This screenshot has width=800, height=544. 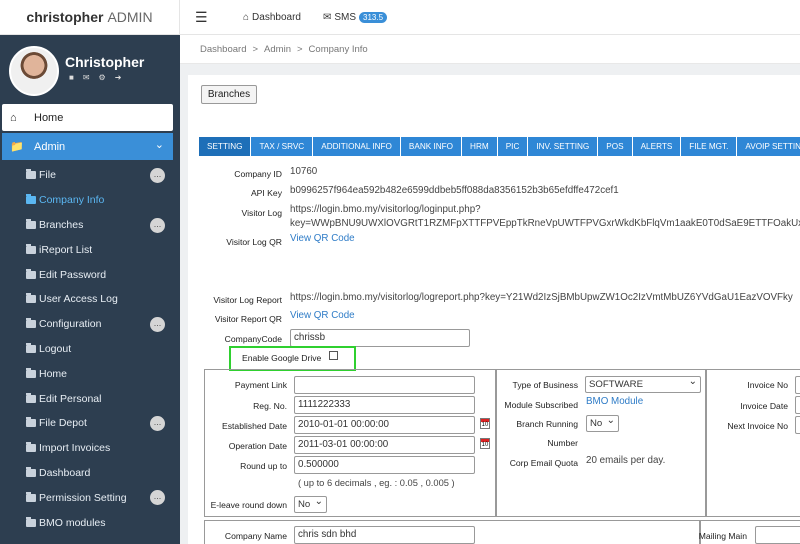 What do you see at coordinates (90, 249) in the screenshot?
I see `sidebar-item-ireport-list: iReport List` at bounding box center [90, 249].